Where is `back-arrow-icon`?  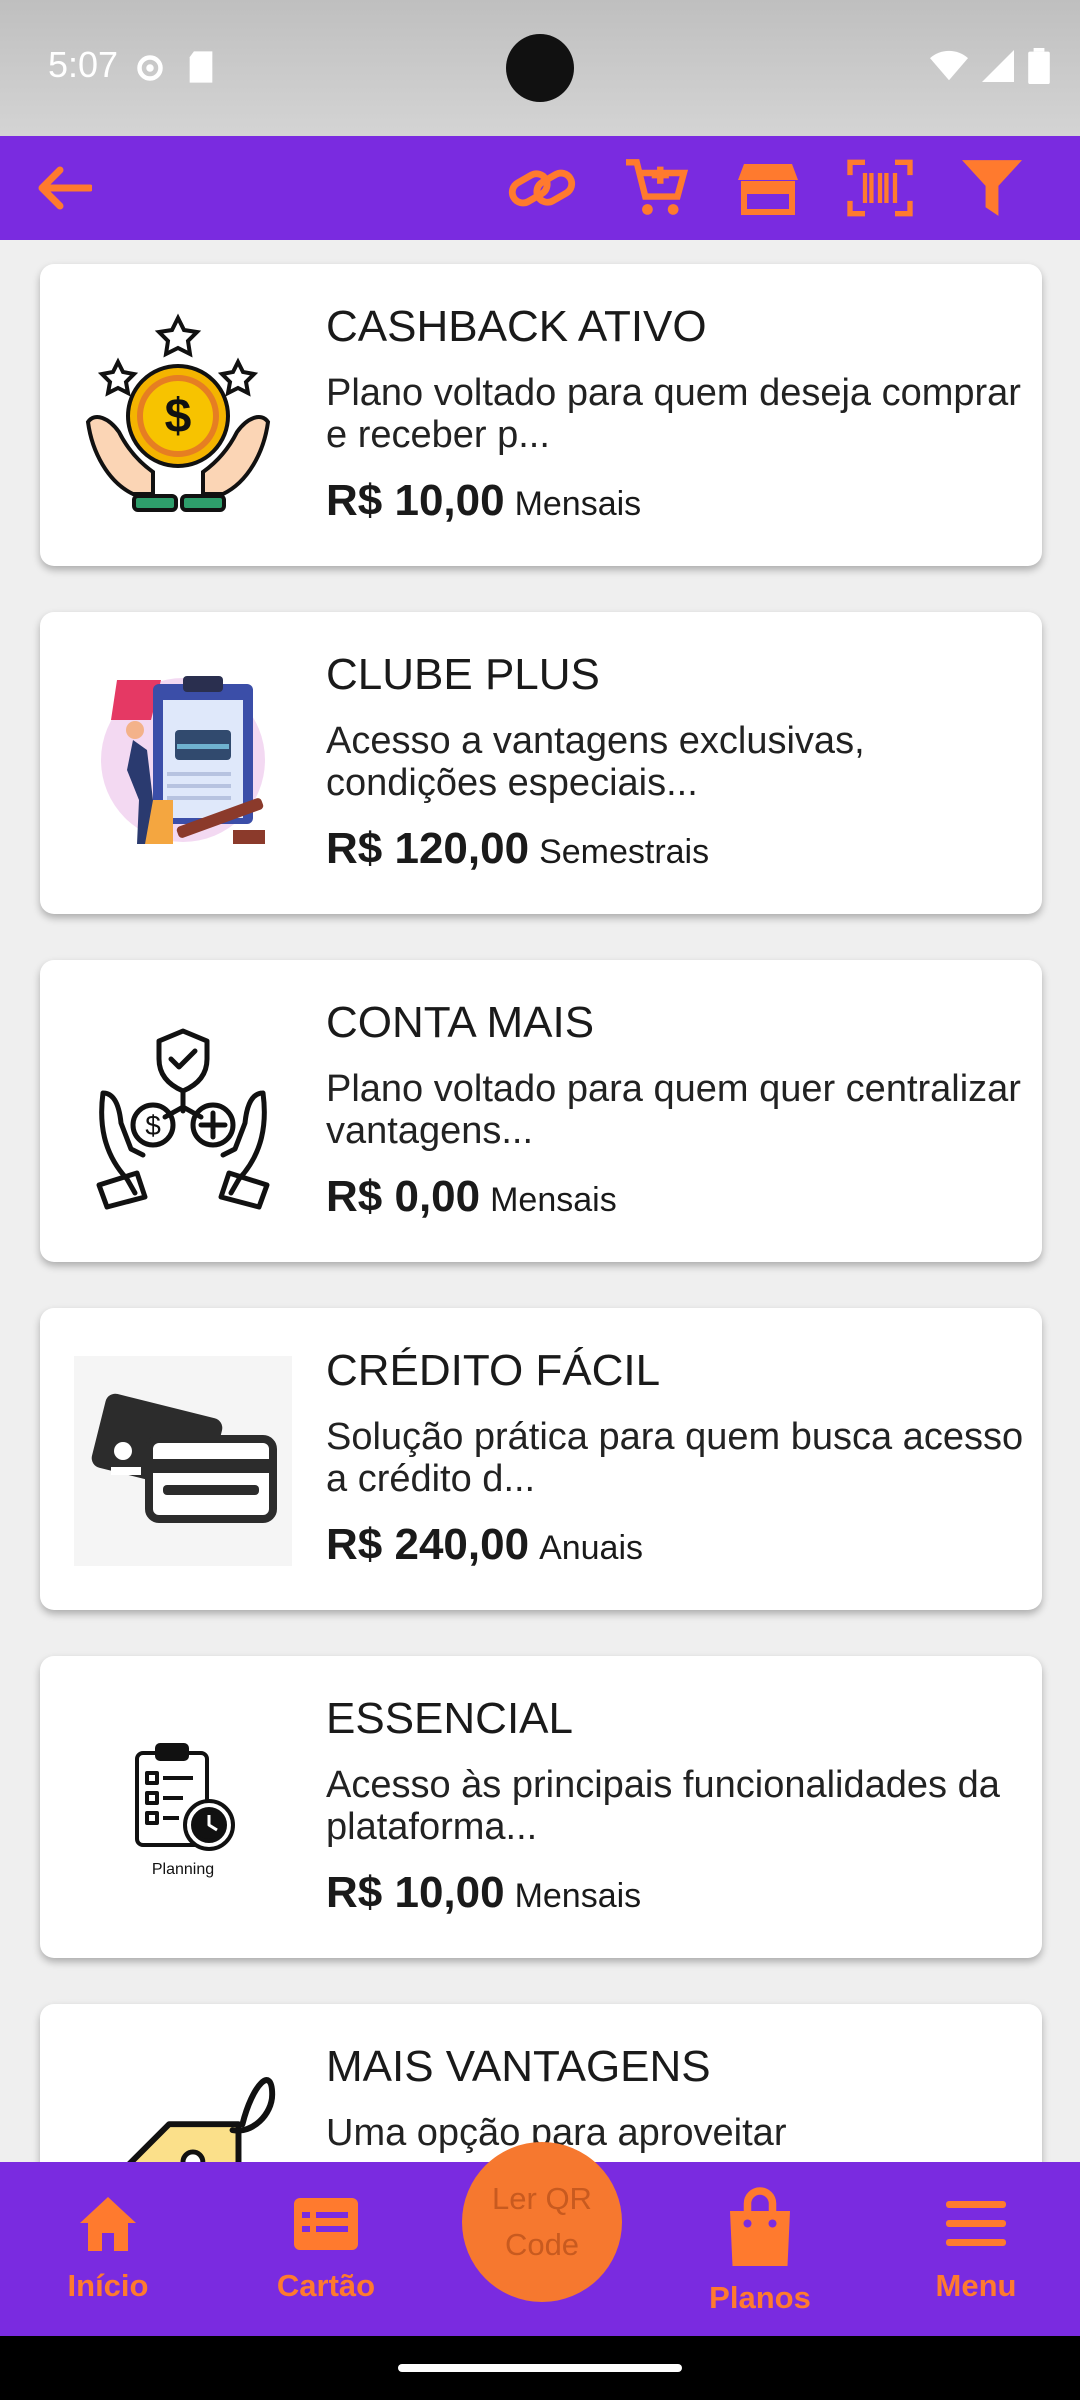 back-arrow-icon is located at coordinates (65, 188).